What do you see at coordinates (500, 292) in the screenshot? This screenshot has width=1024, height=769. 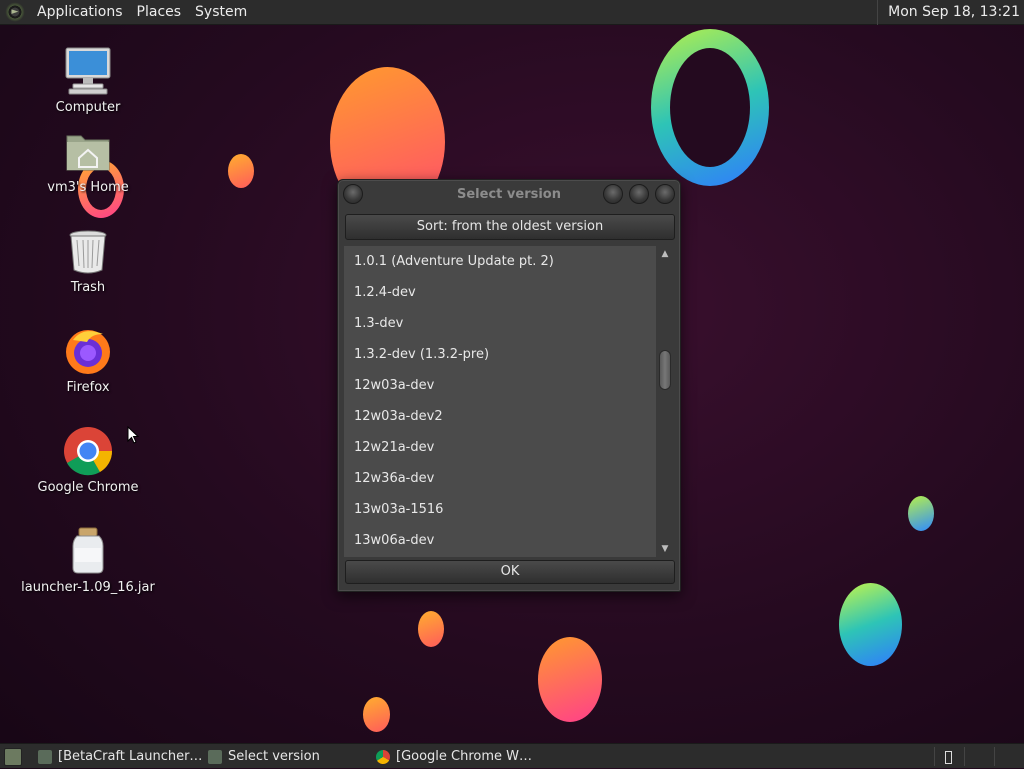 I see `version-list-item: 1.2.4-dev` at bounding box center [500, 292].